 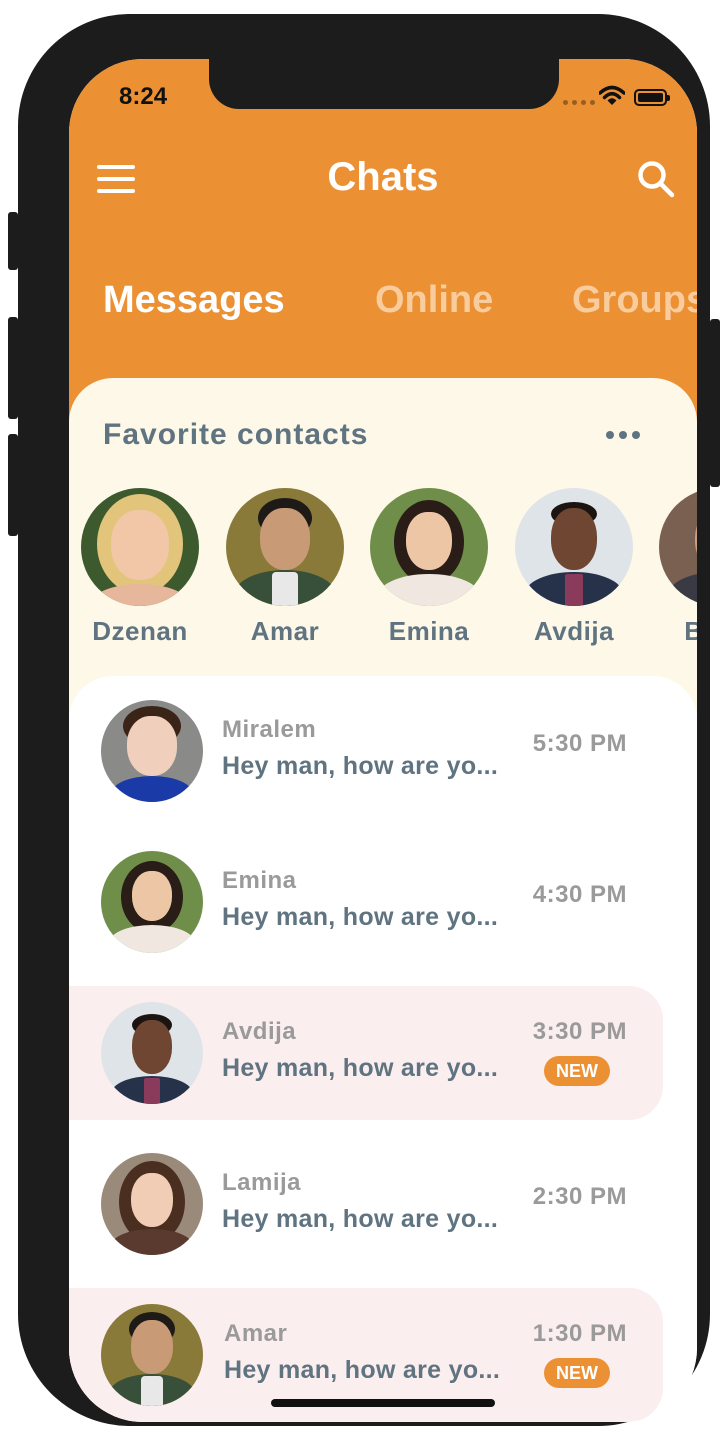 What do you see at coordinates (690, 631) in the screenshot?
I see `favorite-contact-name: Bakir` at bounding box center [690, 631].